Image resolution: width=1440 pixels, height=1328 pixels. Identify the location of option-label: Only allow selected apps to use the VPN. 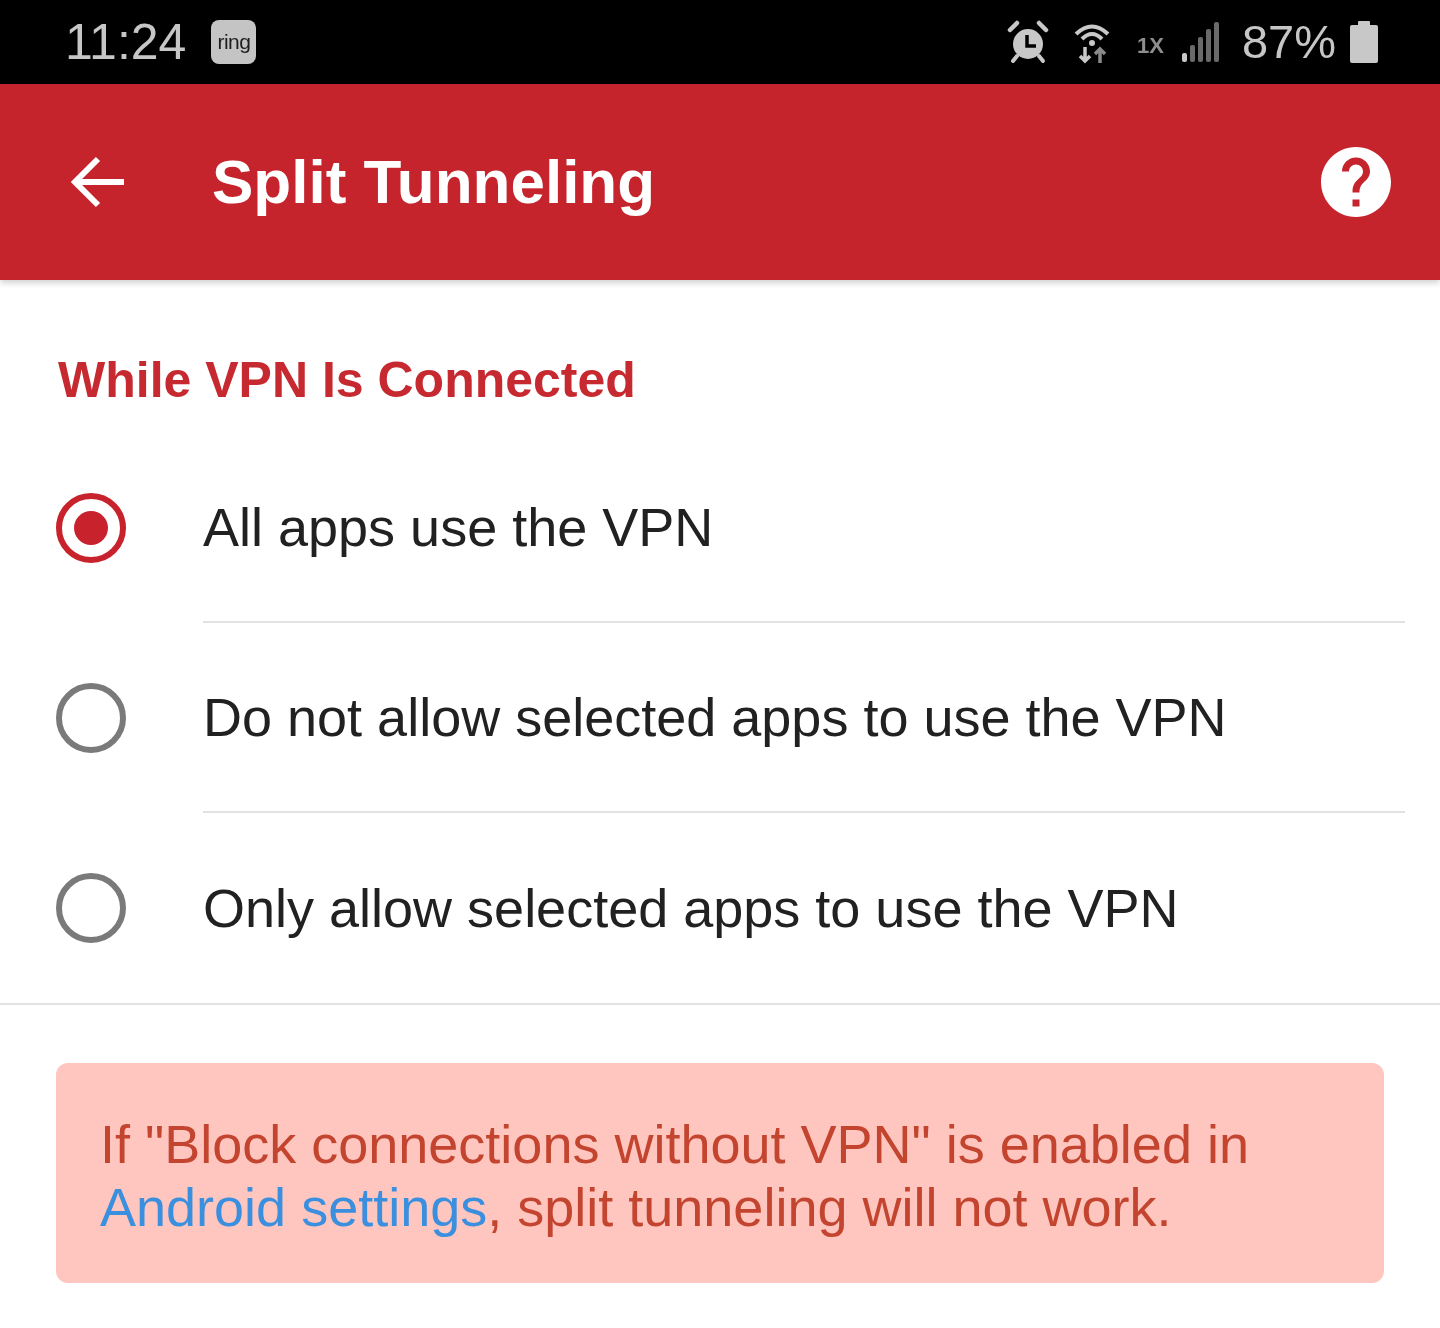
(691, 908).